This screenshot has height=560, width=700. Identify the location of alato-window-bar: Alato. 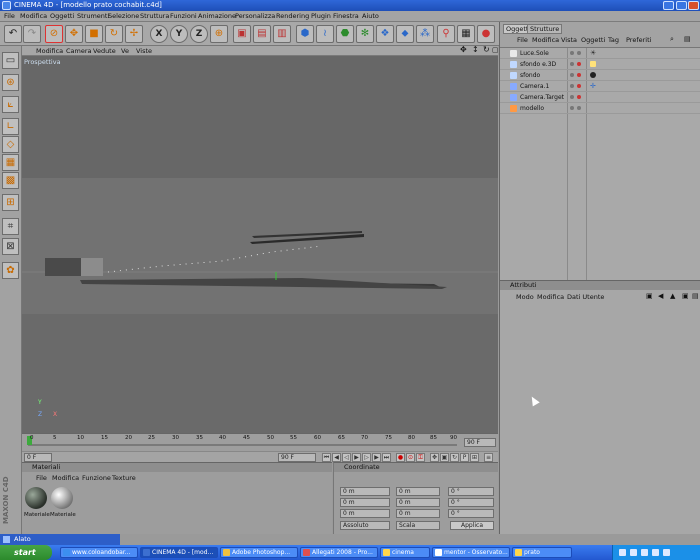
(60, 539).